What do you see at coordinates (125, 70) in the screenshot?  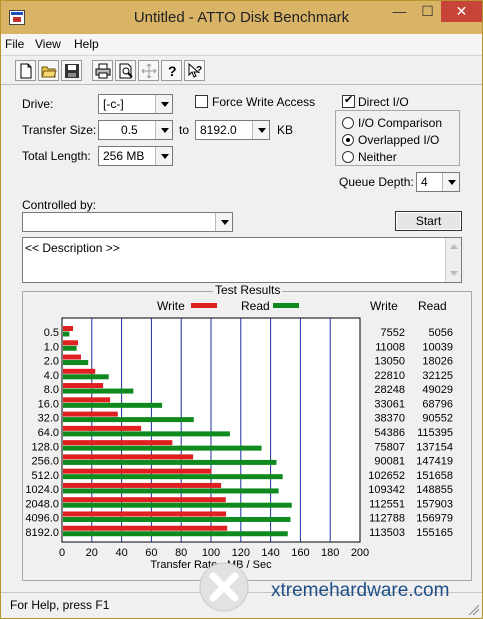 I see `print-preview-icon` at bounding box center [125, 70].